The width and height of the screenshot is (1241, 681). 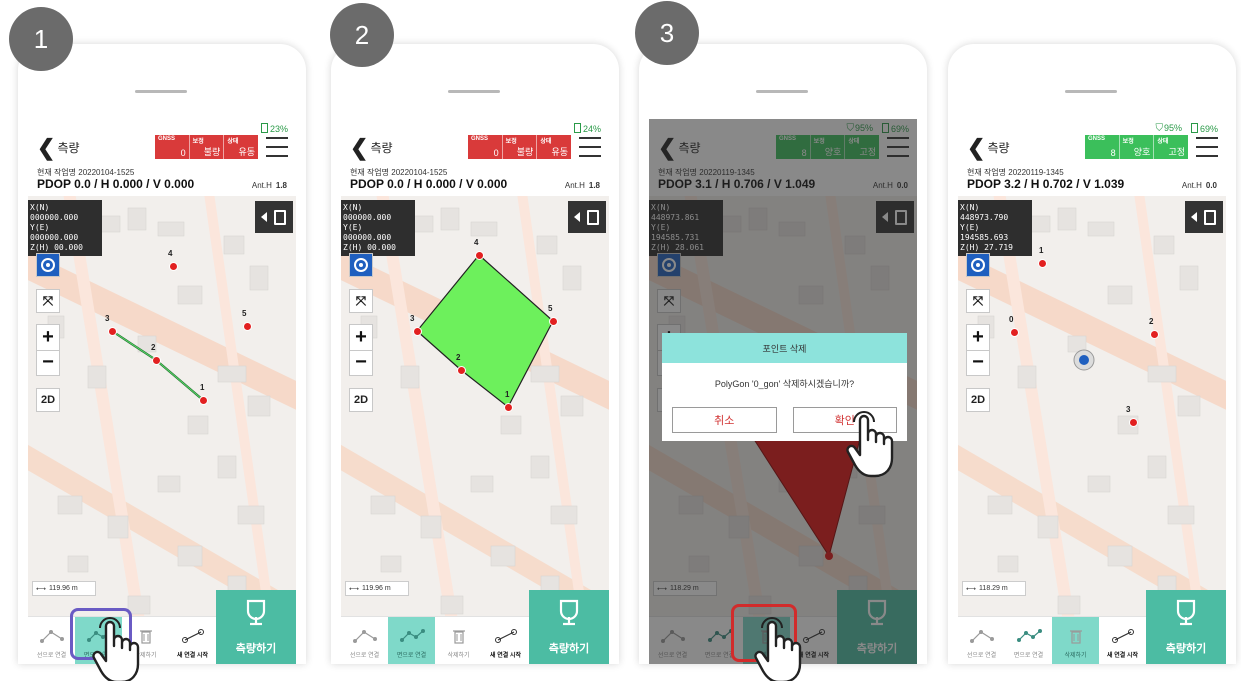 I want to click on survey-point-label: 5, so click(x=550, y=308).